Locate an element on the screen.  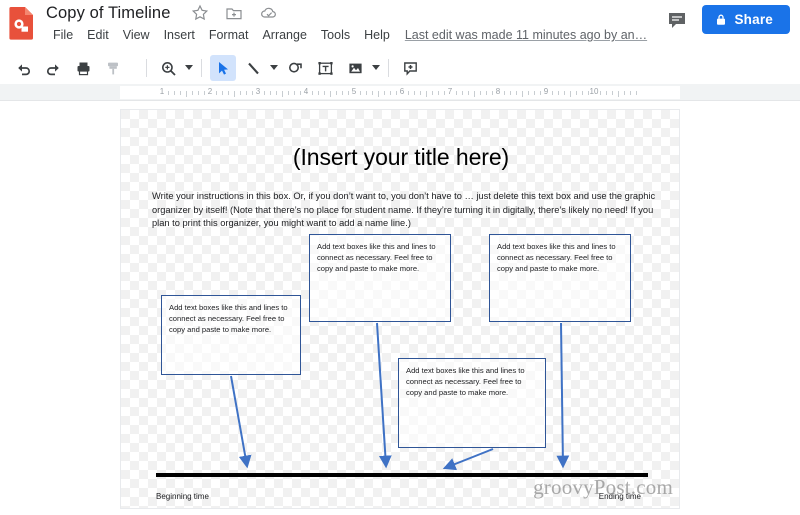
star-icon is located at coordinates (200, 13).